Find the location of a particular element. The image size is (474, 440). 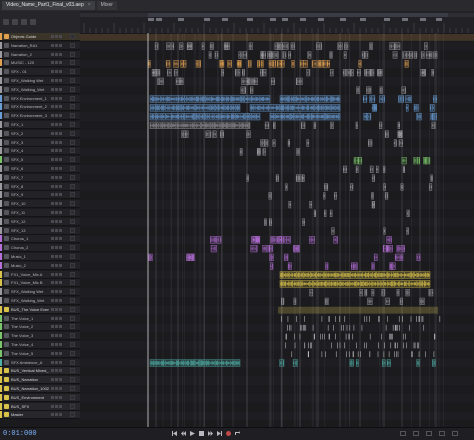

track-header: SFX_Walking_Wet is located at coordinates (40, 301).